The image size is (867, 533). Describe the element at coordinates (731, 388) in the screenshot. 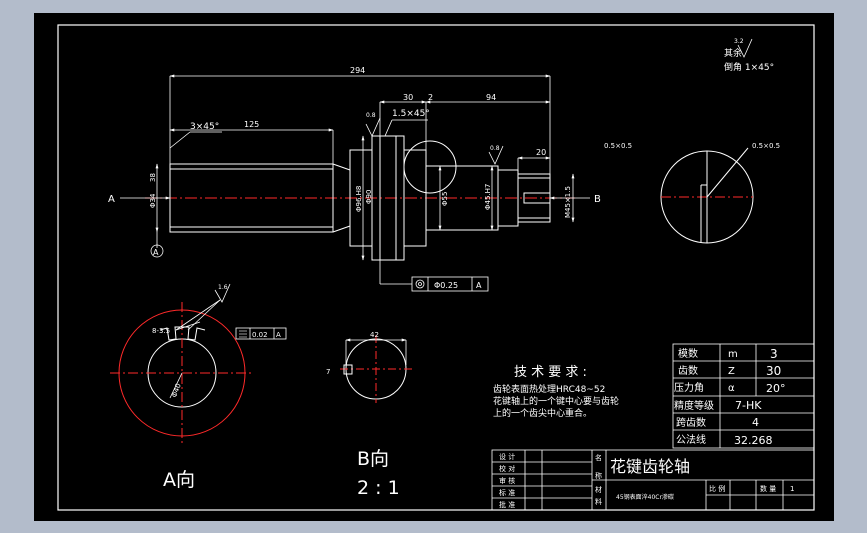

I see `param-symbol-3: α` at that location.